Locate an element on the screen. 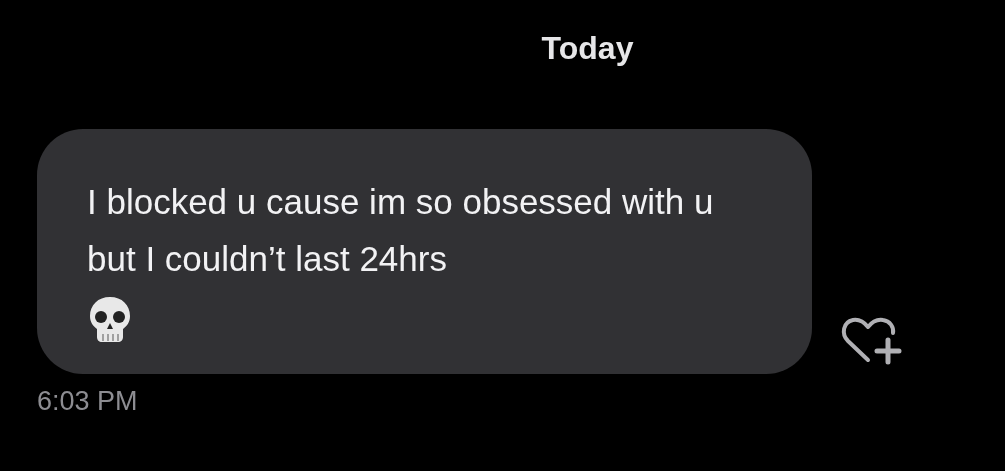 Image resolution: width=1005 pixels, height=471 pixels. skull-icon is located at coordinates (110, 319).